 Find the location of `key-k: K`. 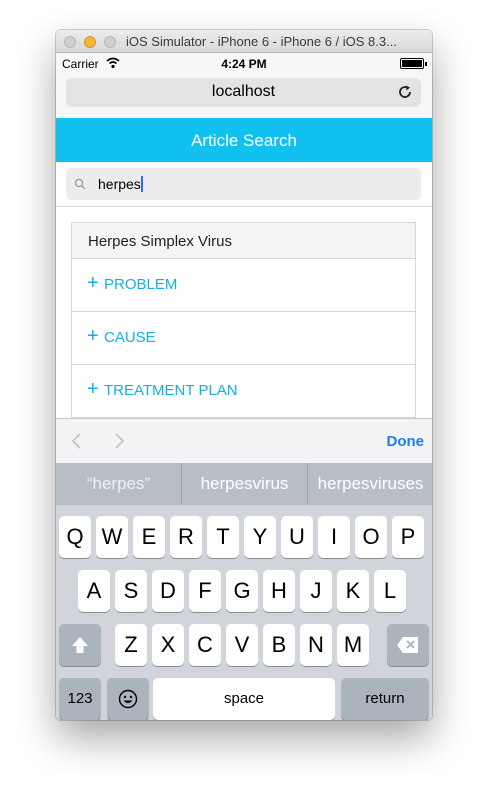

key-k: K is located at coordinates (353, 591).